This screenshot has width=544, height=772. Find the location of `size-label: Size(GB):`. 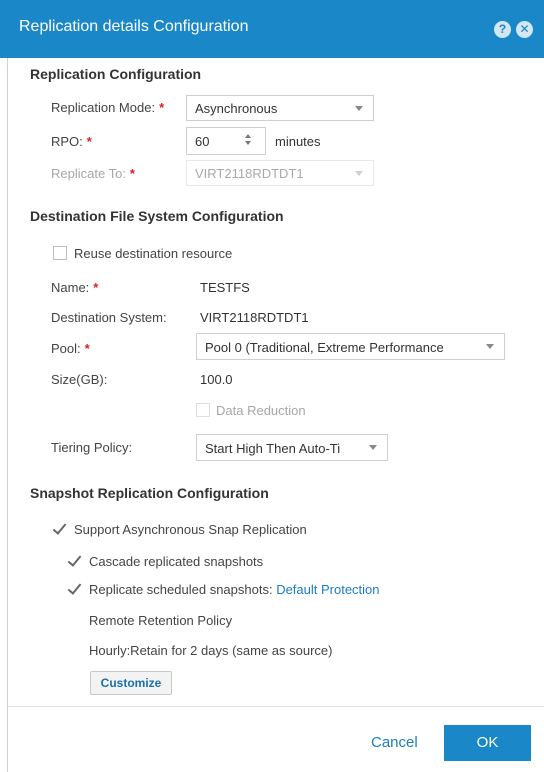

size-label: Size(GB): is located at coordinates (79, 379).